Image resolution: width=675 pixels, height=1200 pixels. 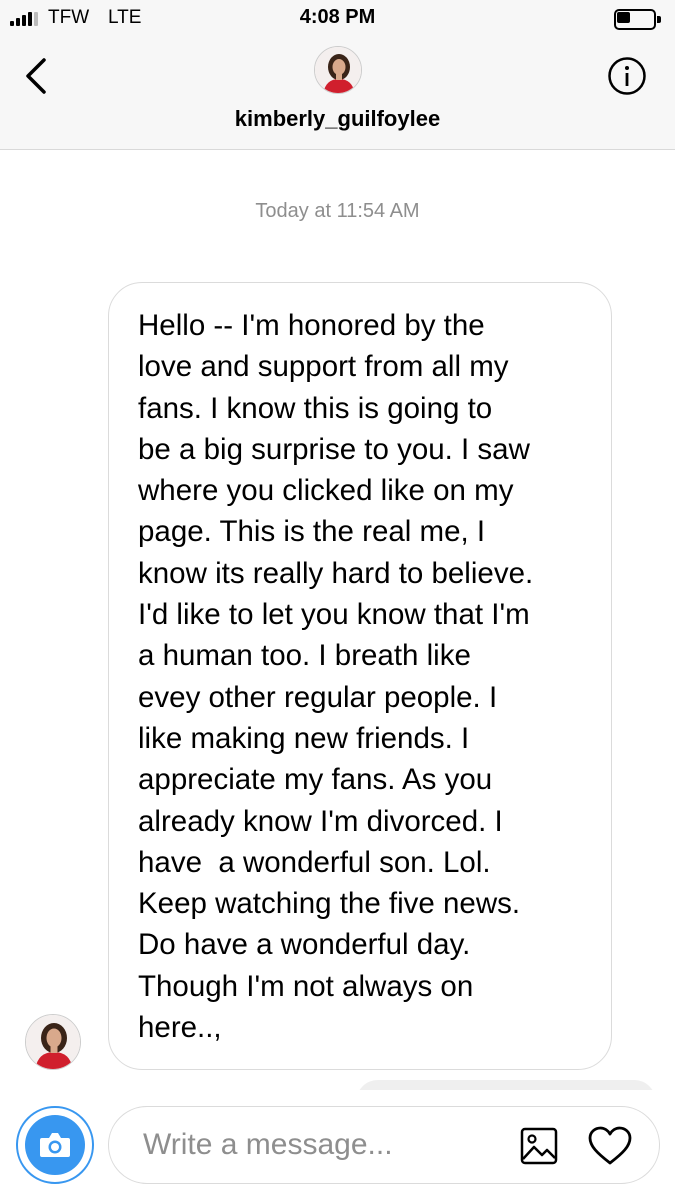 I want to click on sender-avatar, so click(x=53, y=1042).